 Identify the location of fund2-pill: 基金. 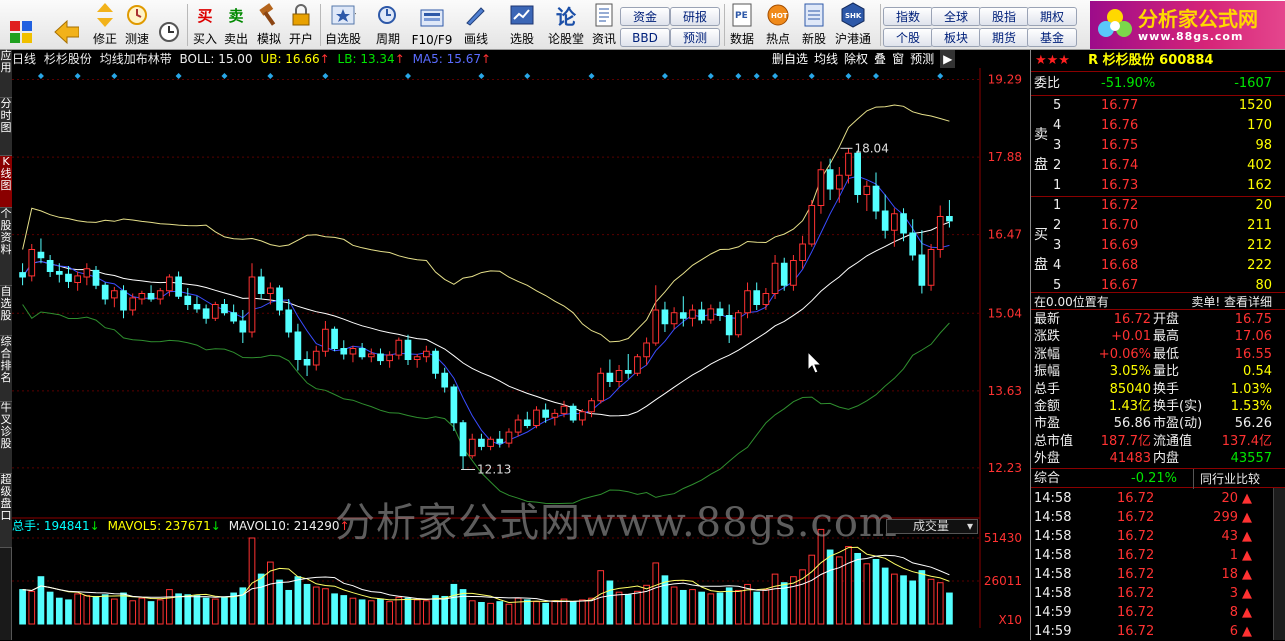
(1052, 37).